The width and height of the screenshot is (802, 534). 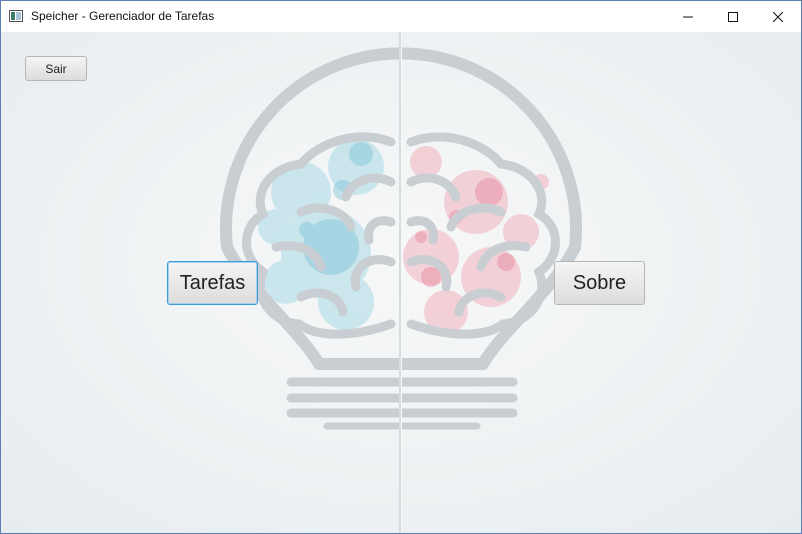 I want to click on window-title: Speicher - Gerenciador de Tarefas, so click(x=123, y=16).